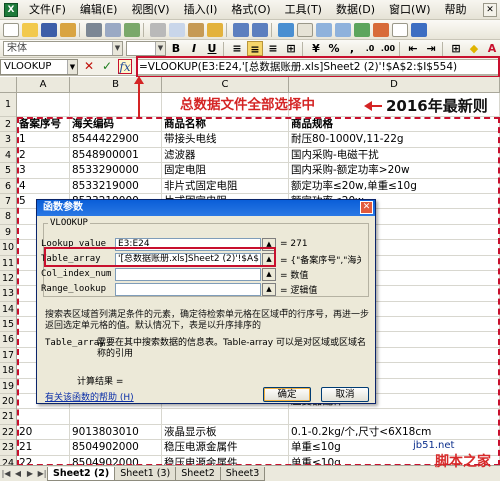 This screenshot has height=481, width=500. I want to click on menu-window: 窗口(W), so click(409, 10).